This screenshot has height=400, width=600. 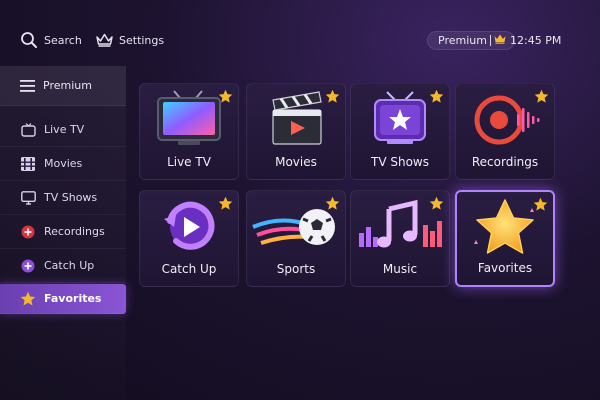 What do you see at coordinates (189, 131) in the screenshot?
I see `tile-live-tv: Live TV` at bounding box center [189, 131].